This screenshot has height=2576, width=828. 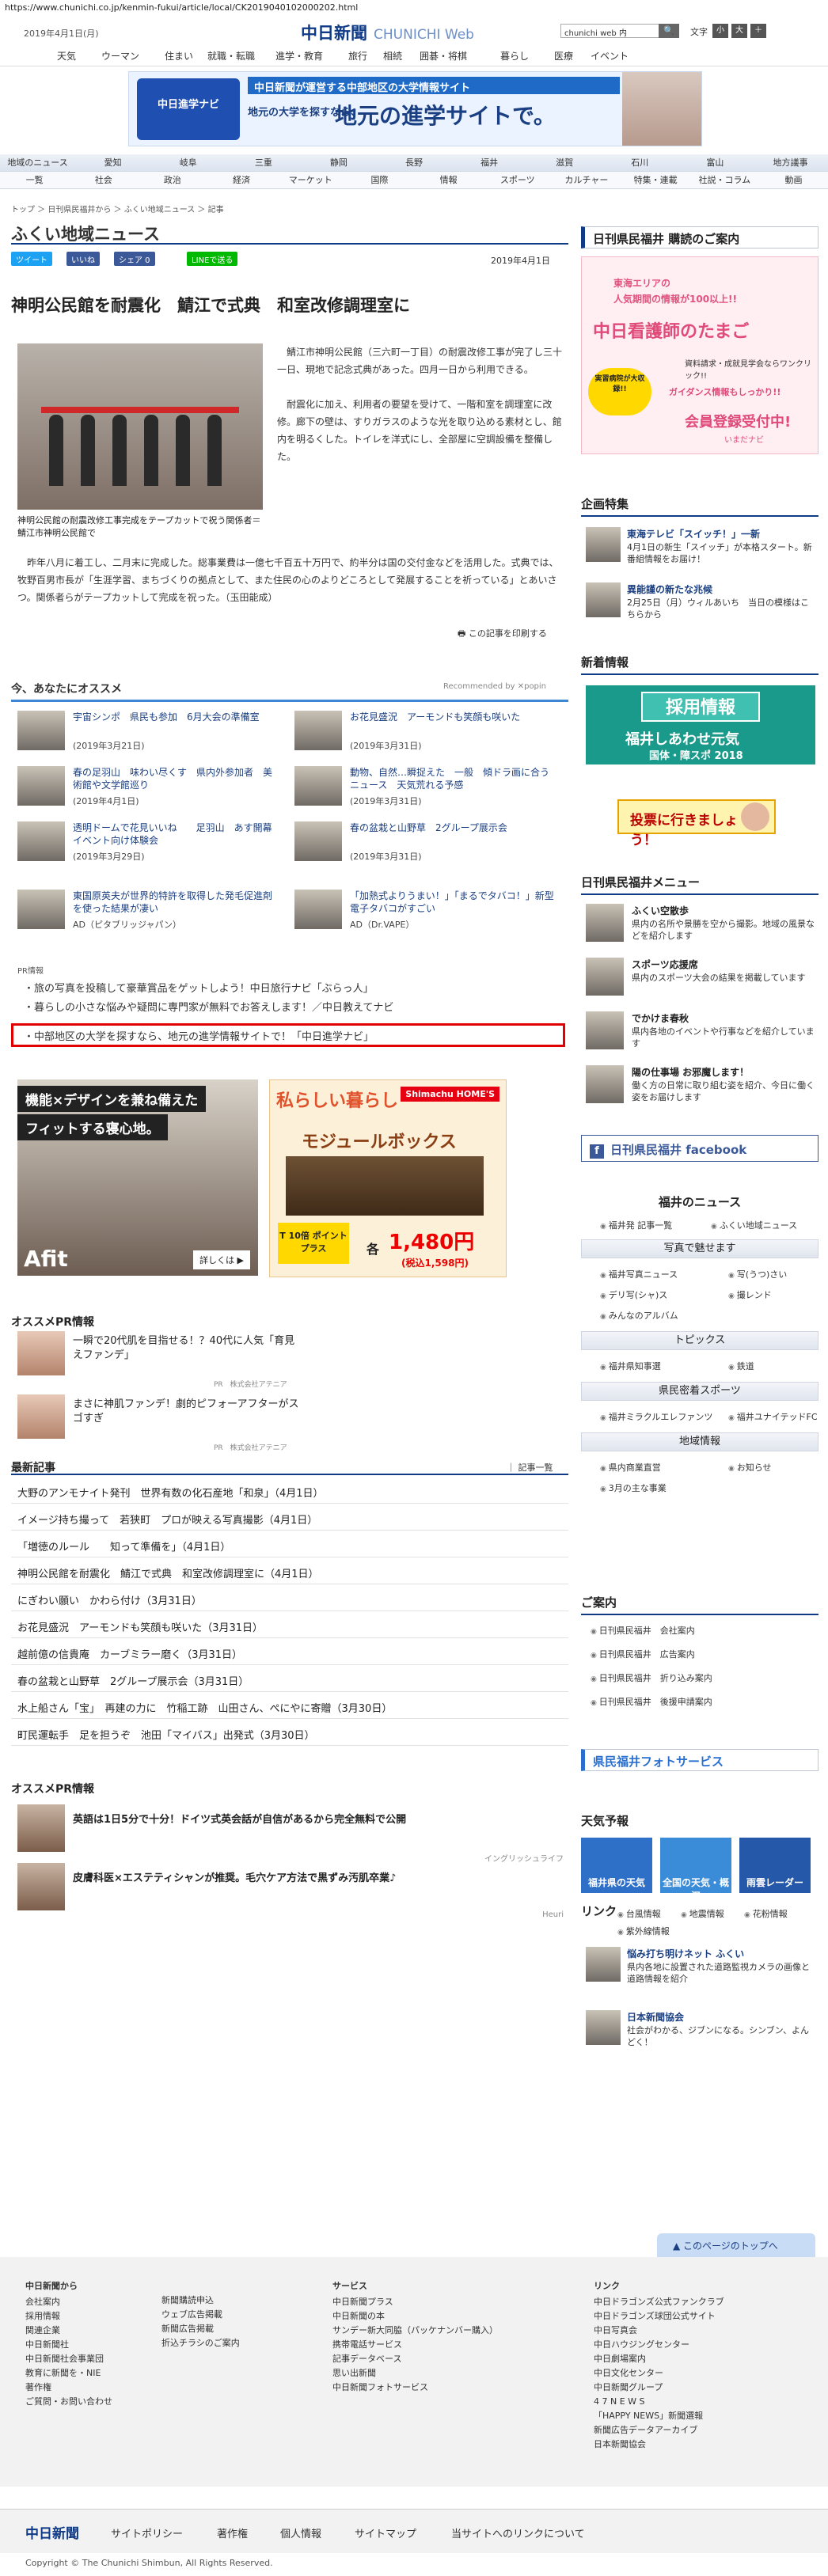 I want to click on font-small-button: 小, so click(x=720, y=31).